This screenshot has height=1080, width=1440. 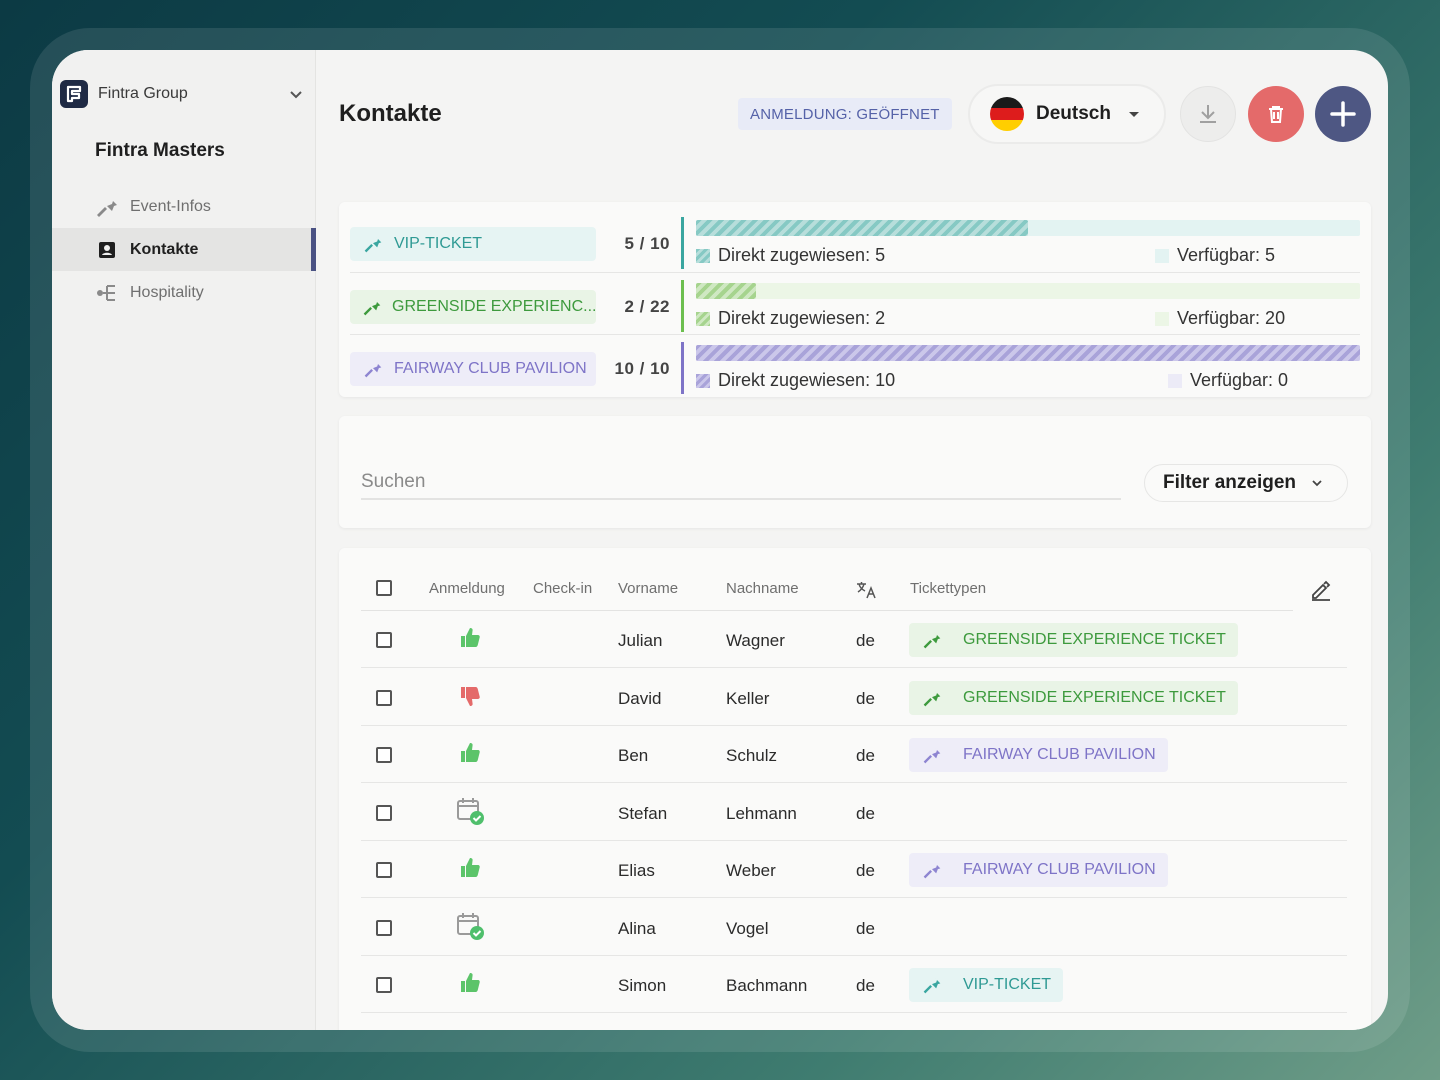 I want to click on column-header-anmeldung: Anmeldung, so click(x=467, y=588).